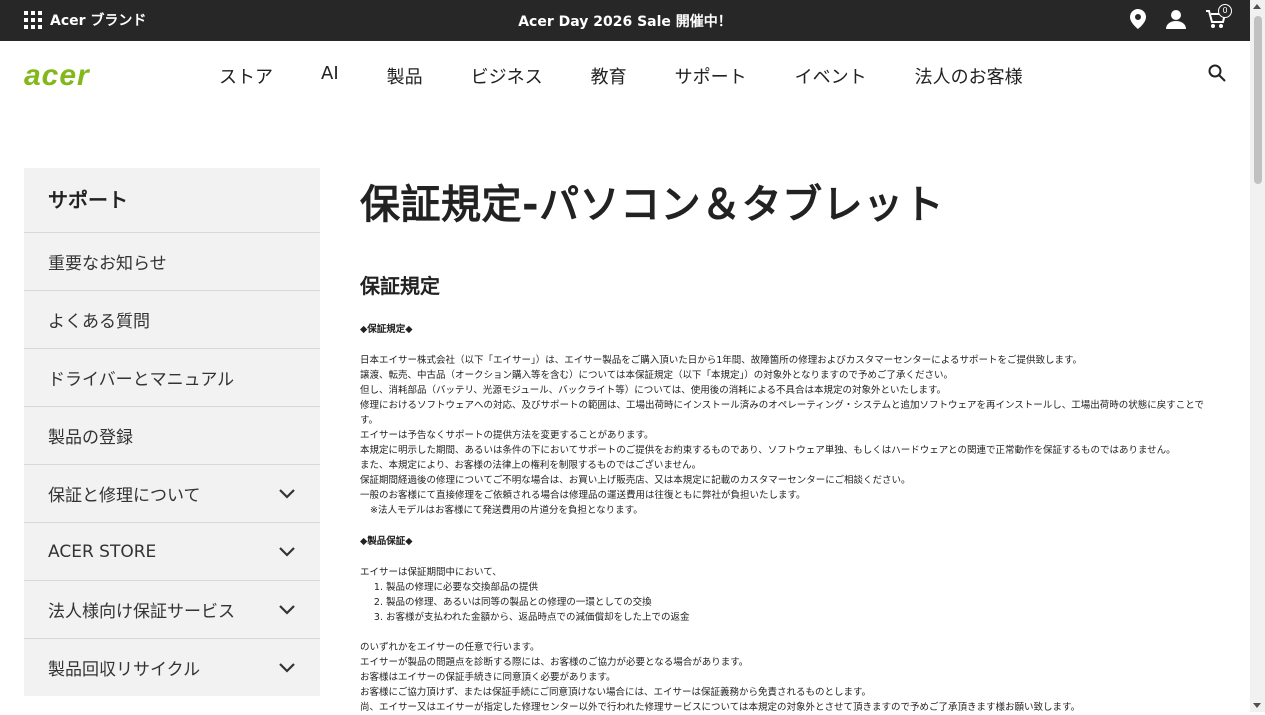 The image size is (1265, 715). What do you see at coordinates (99, 322) in the screenshot?
I see `sidebar-item-label: よくある質問` at bounding box center [99, 322].